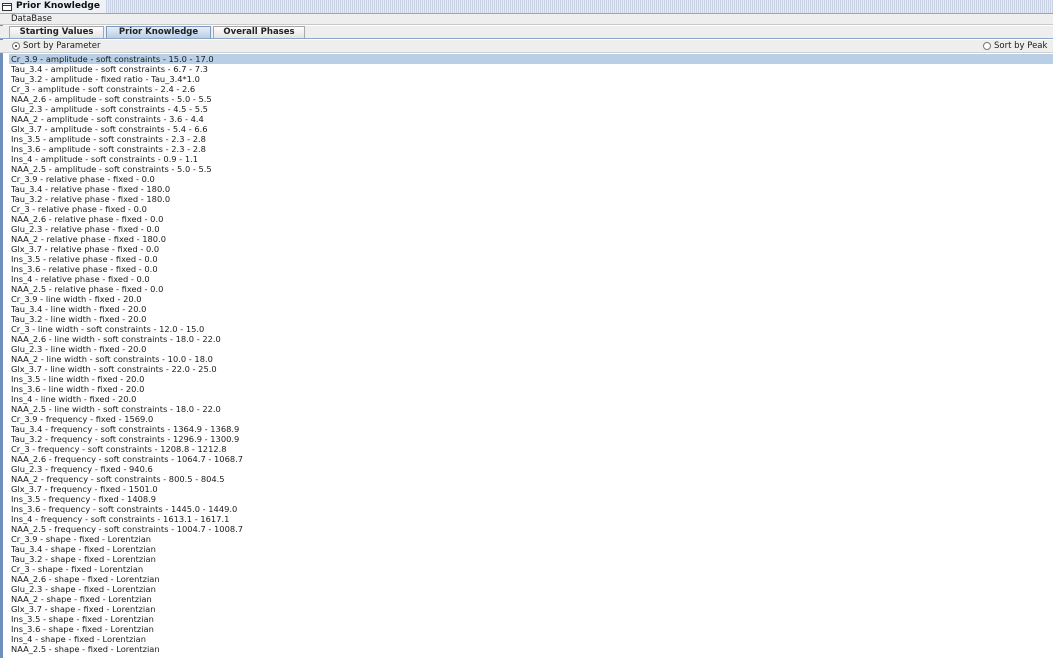 The height and width of the screenshot is (658, 1053). I want to click on list-item: Glu_2.3 - shape - fixed - Lorentzian, so click(531, 589).